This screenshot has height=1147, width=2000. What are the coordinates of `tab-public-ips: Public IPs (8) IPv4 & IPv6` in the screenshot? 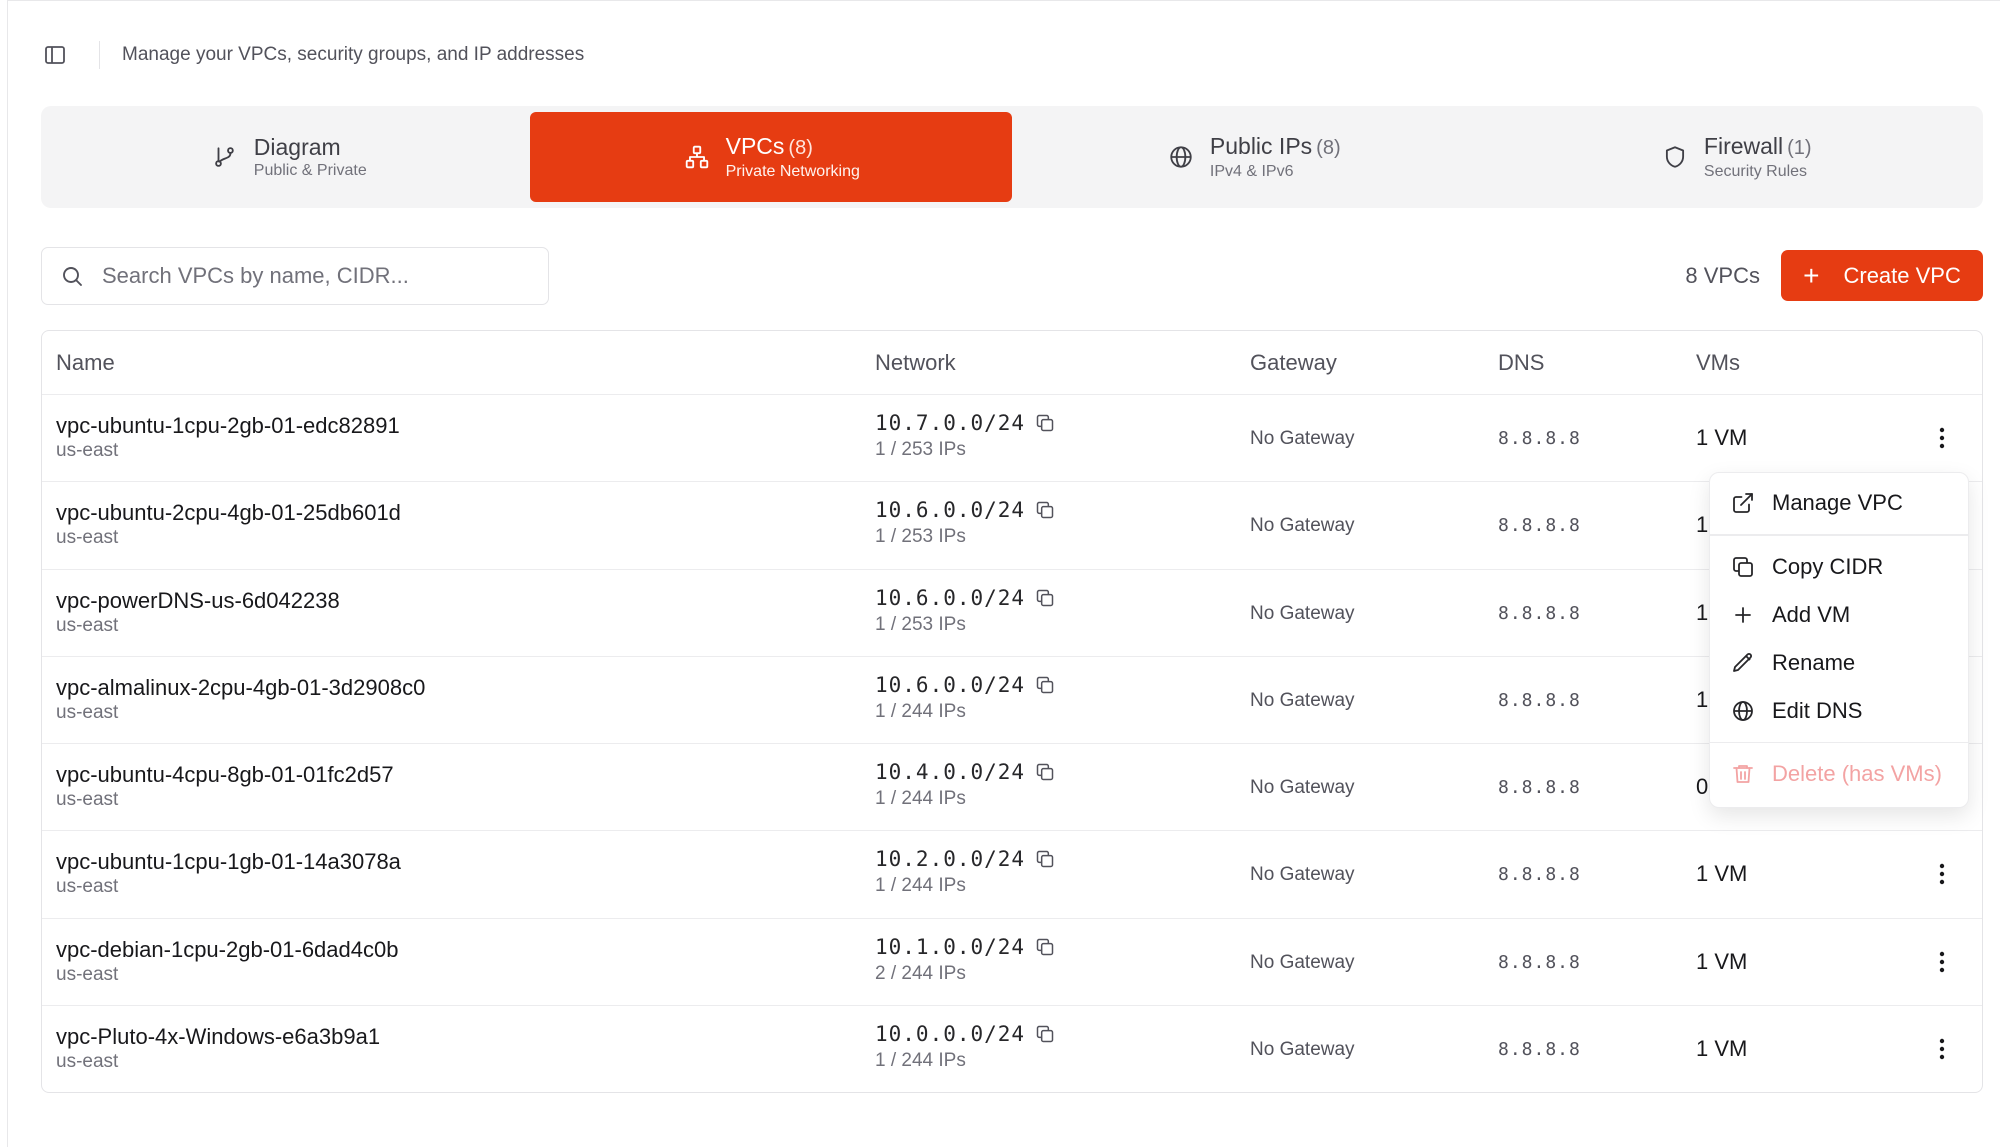 It's located at (1253, 157).